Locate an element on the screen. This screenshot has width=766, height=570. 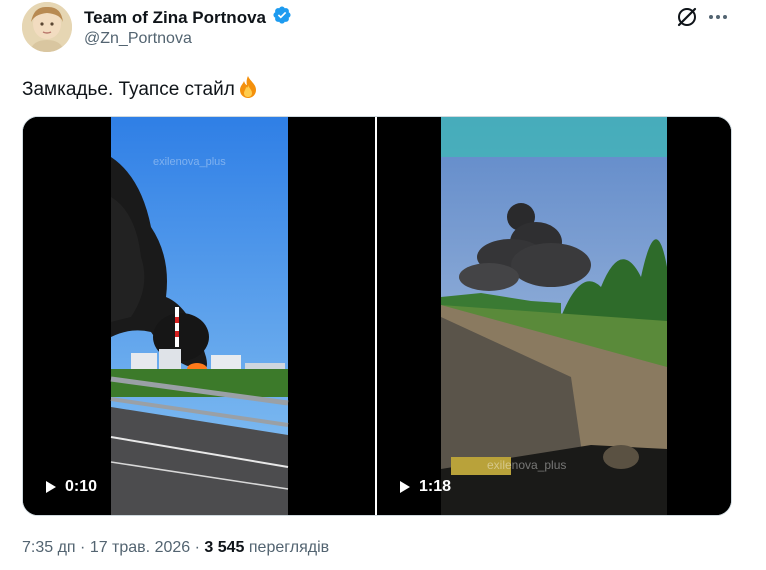
watermark-2: exilenova_plus is located at coordinates (526, 465).